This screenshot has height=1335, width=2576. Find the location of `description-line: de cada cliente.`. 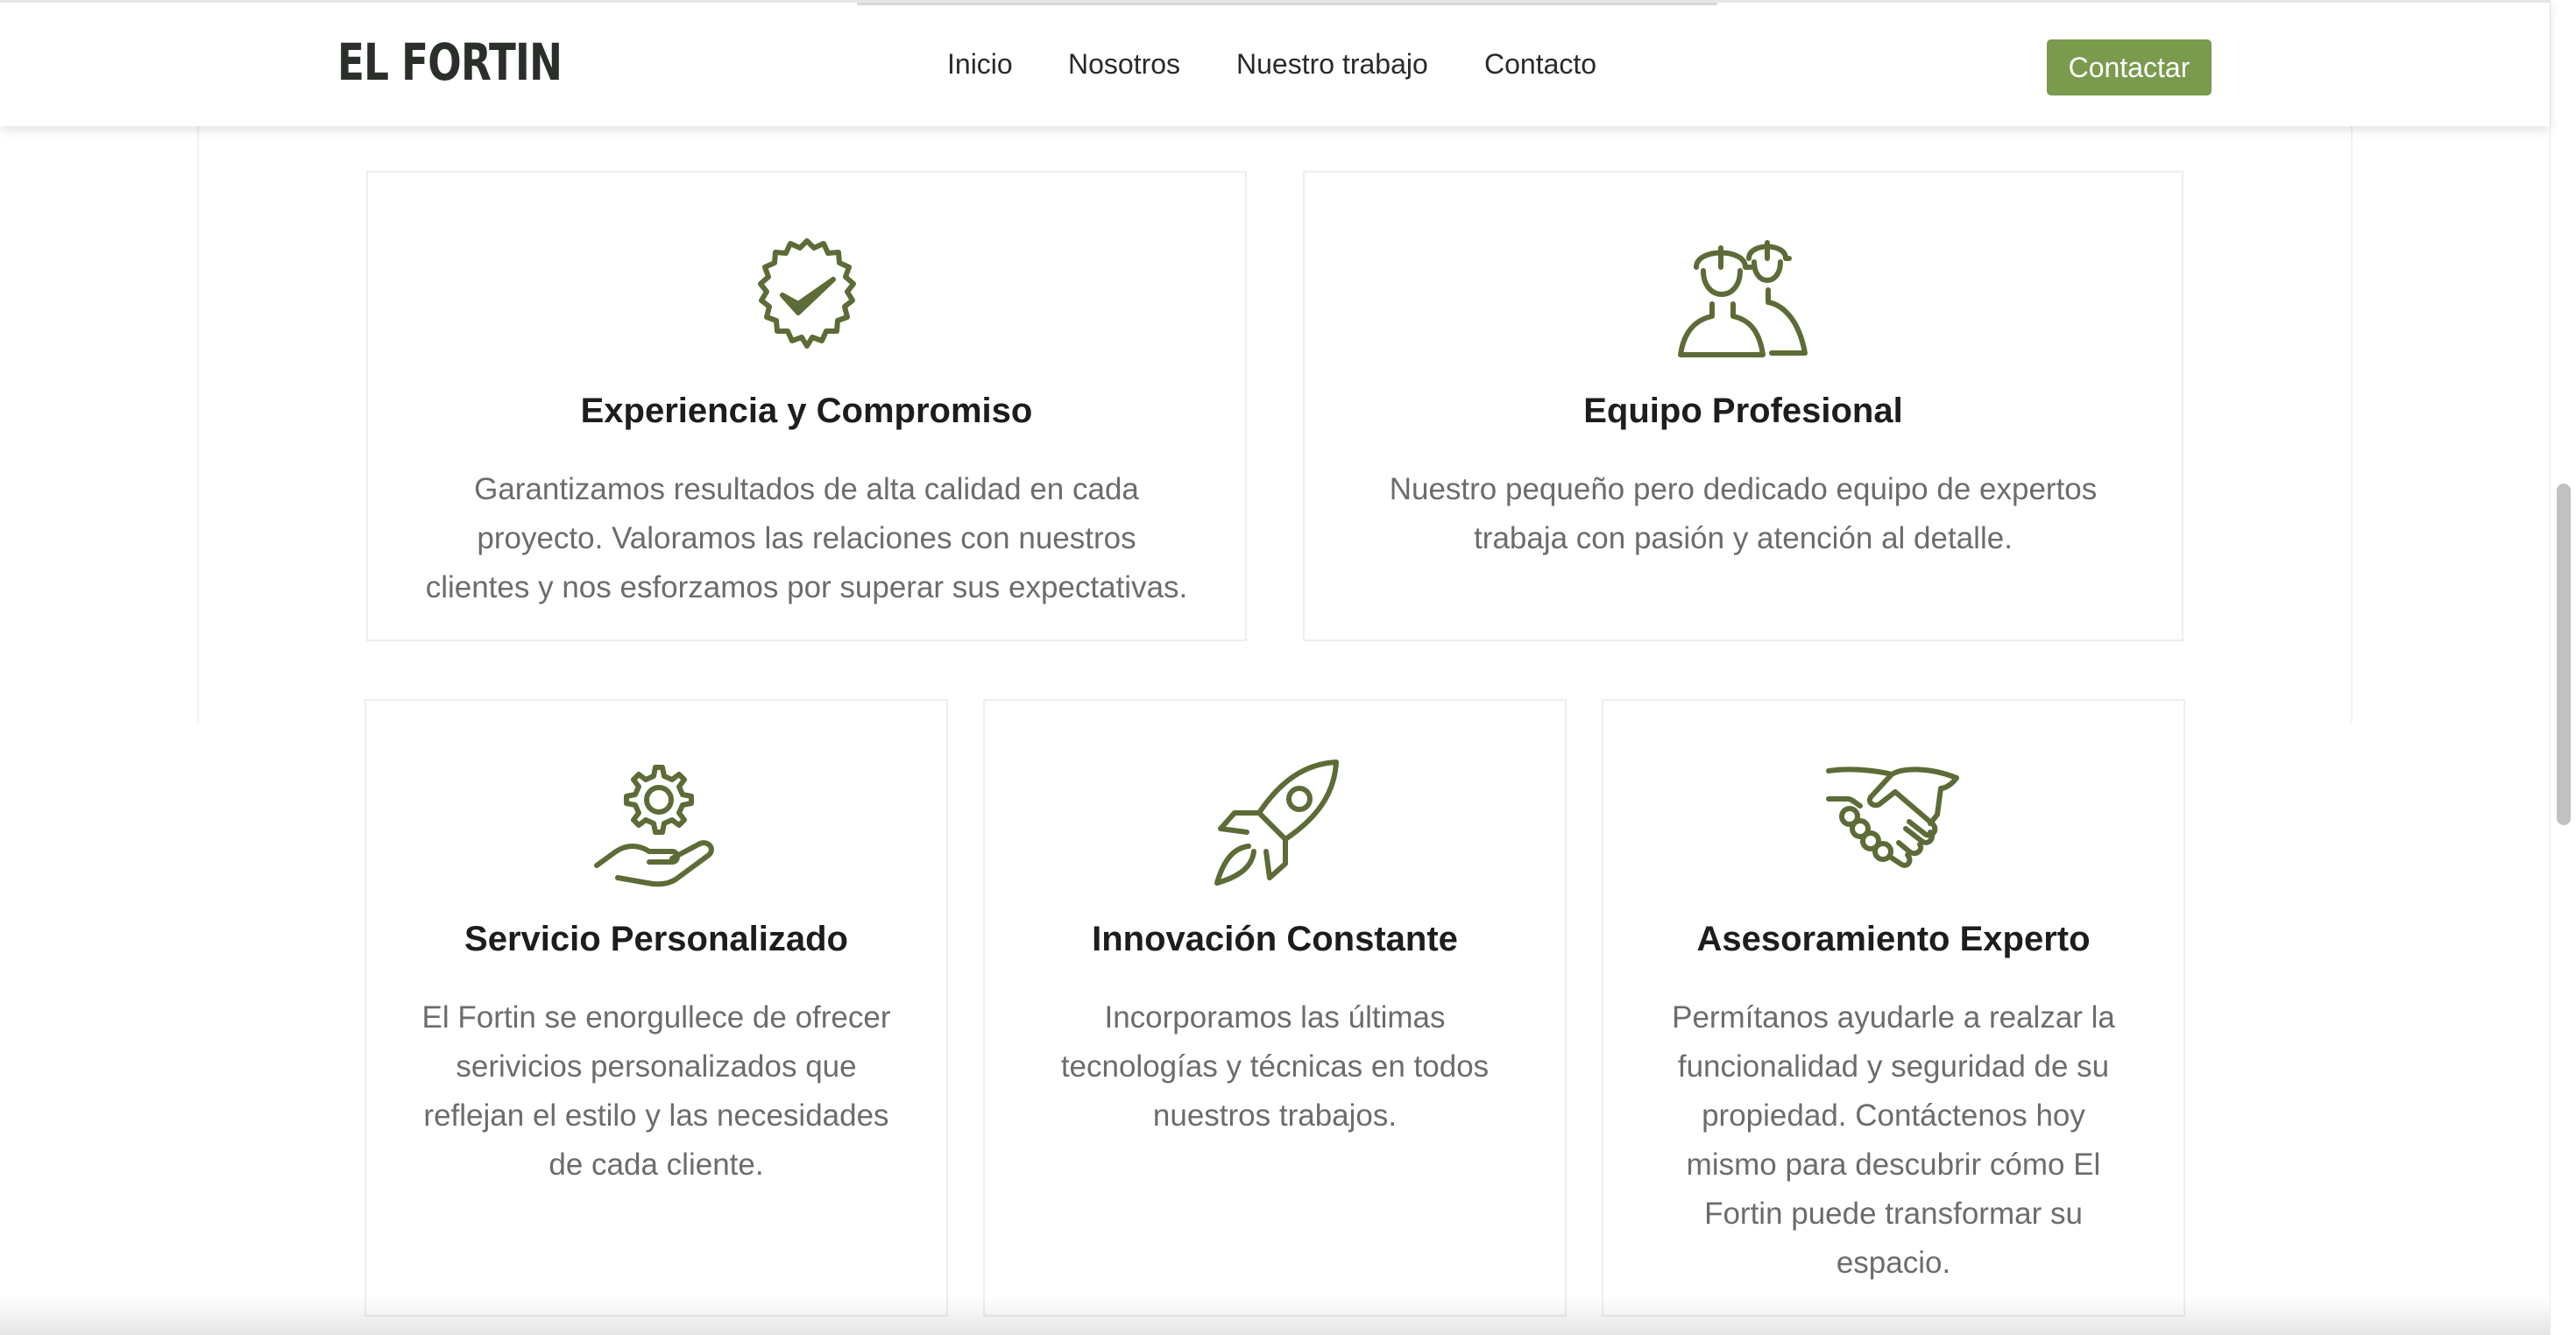

description-line: de cada cliente. is located at coordinates (656, 1165).